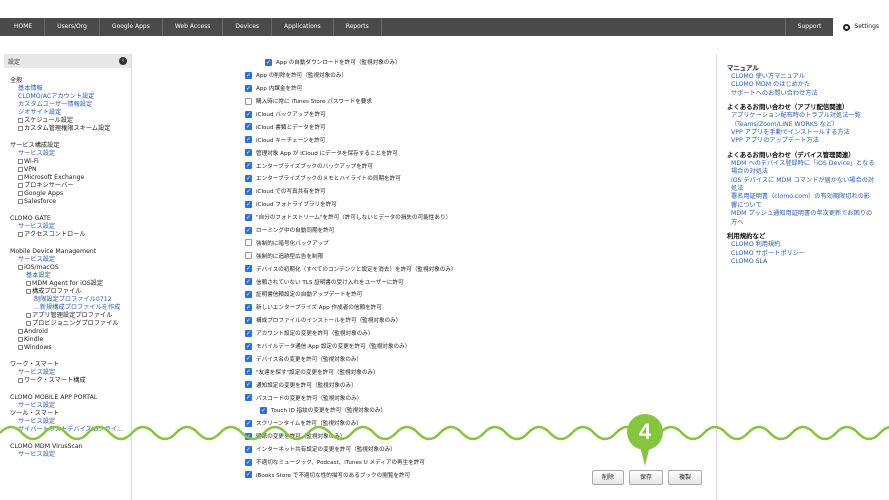 The height and width of the screenshot is (500, 889). I want to click on help-link: CLOMO MDM のはじめかた, so click(808, 85).